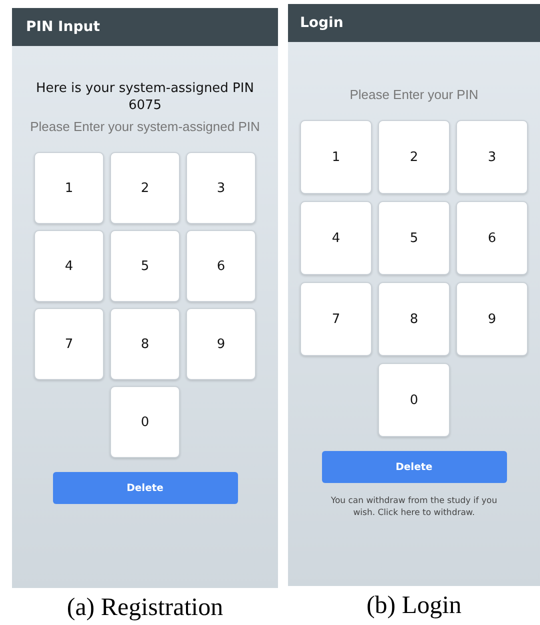  What do you see at coordinates (145, 608) in the screenshot?
I see `figure-caption: (a) Registration` at bounding box center [145, 608].